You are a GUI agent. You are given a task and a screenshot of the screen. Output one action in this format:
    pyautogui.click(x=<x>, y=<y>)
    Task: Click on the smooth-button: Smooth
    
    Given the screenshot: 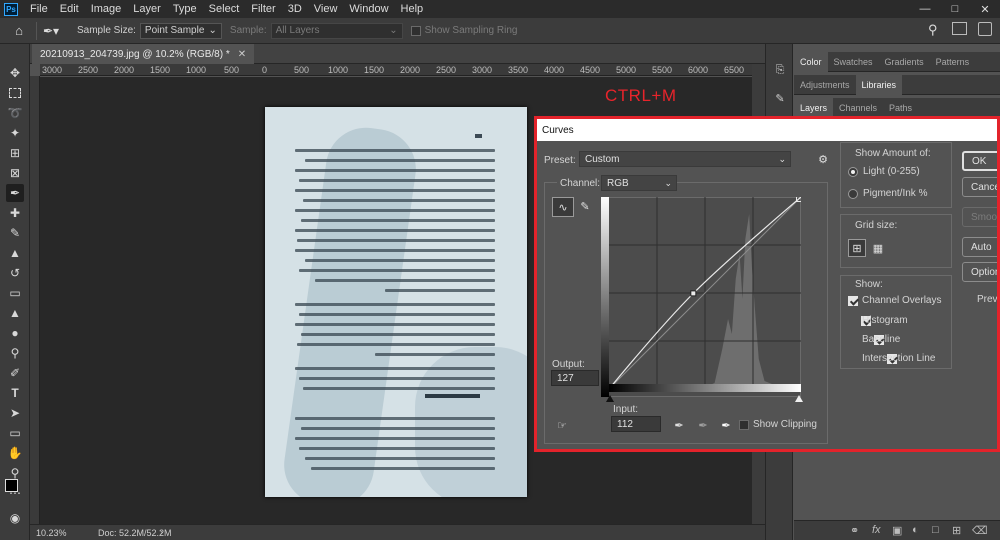 What is the action you would take?
    pyautogui.click(x=979, y=217)
    